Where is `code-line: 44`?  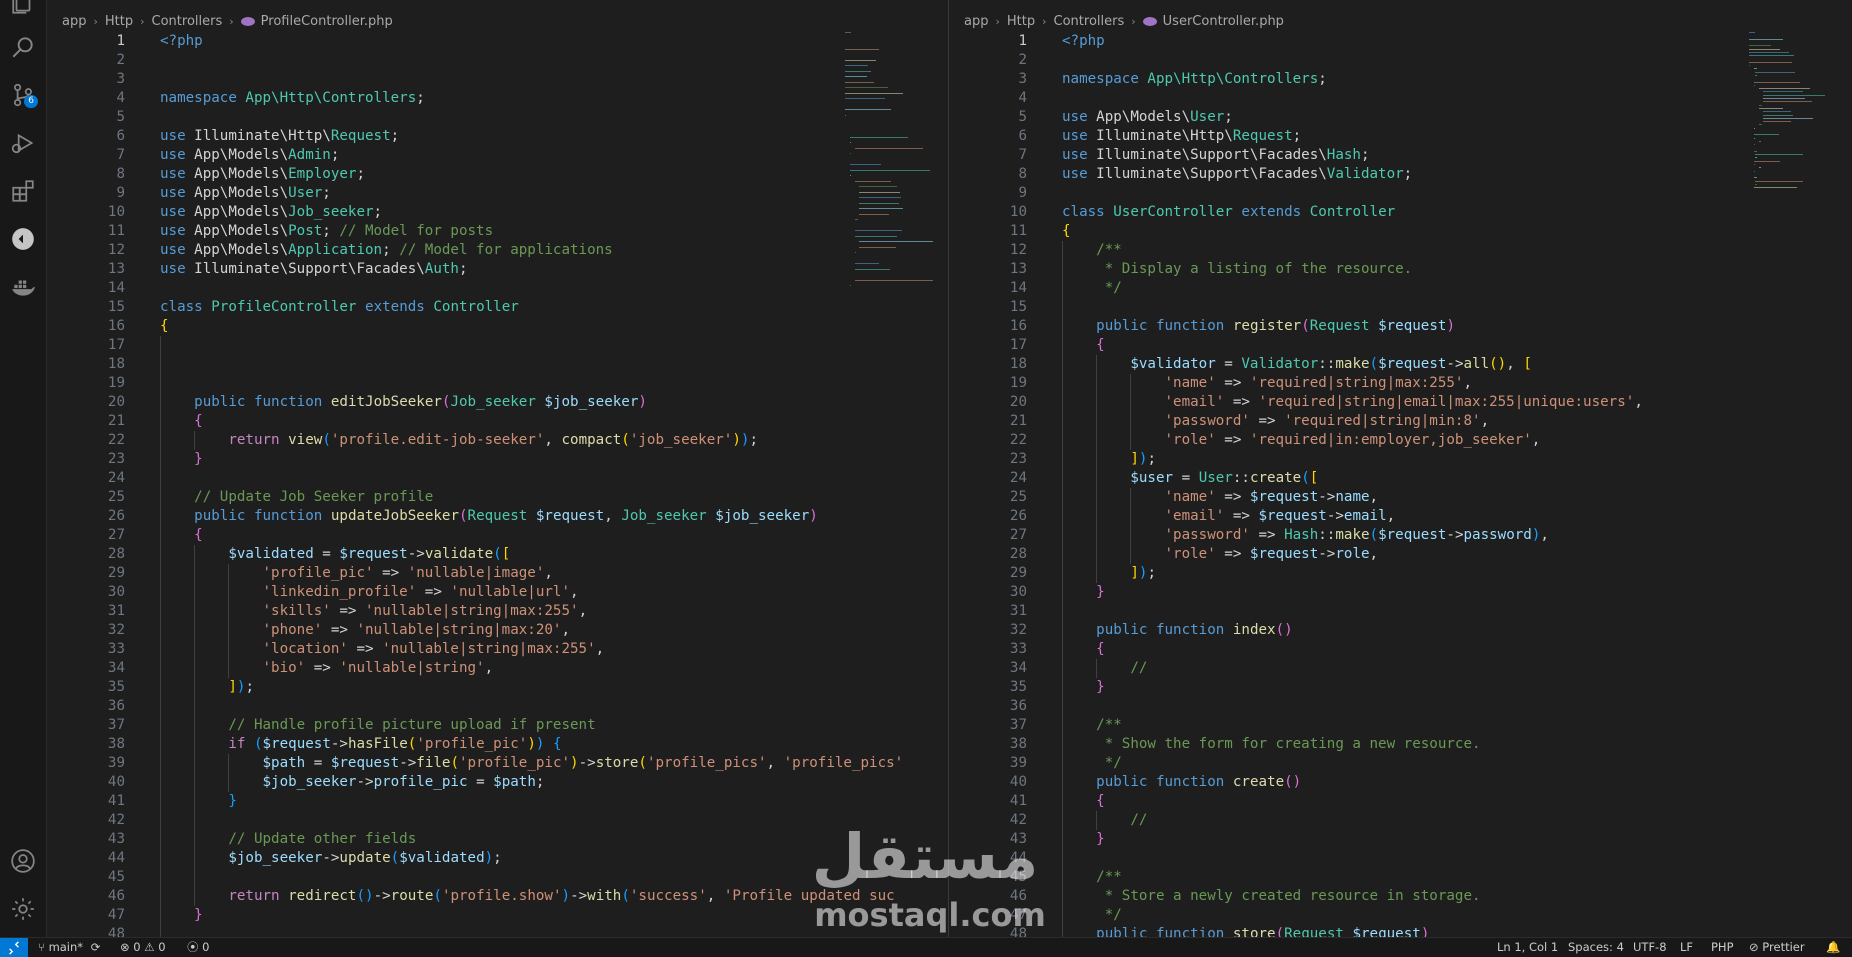
code-line: 44 is located at coordinates (1400, 858).